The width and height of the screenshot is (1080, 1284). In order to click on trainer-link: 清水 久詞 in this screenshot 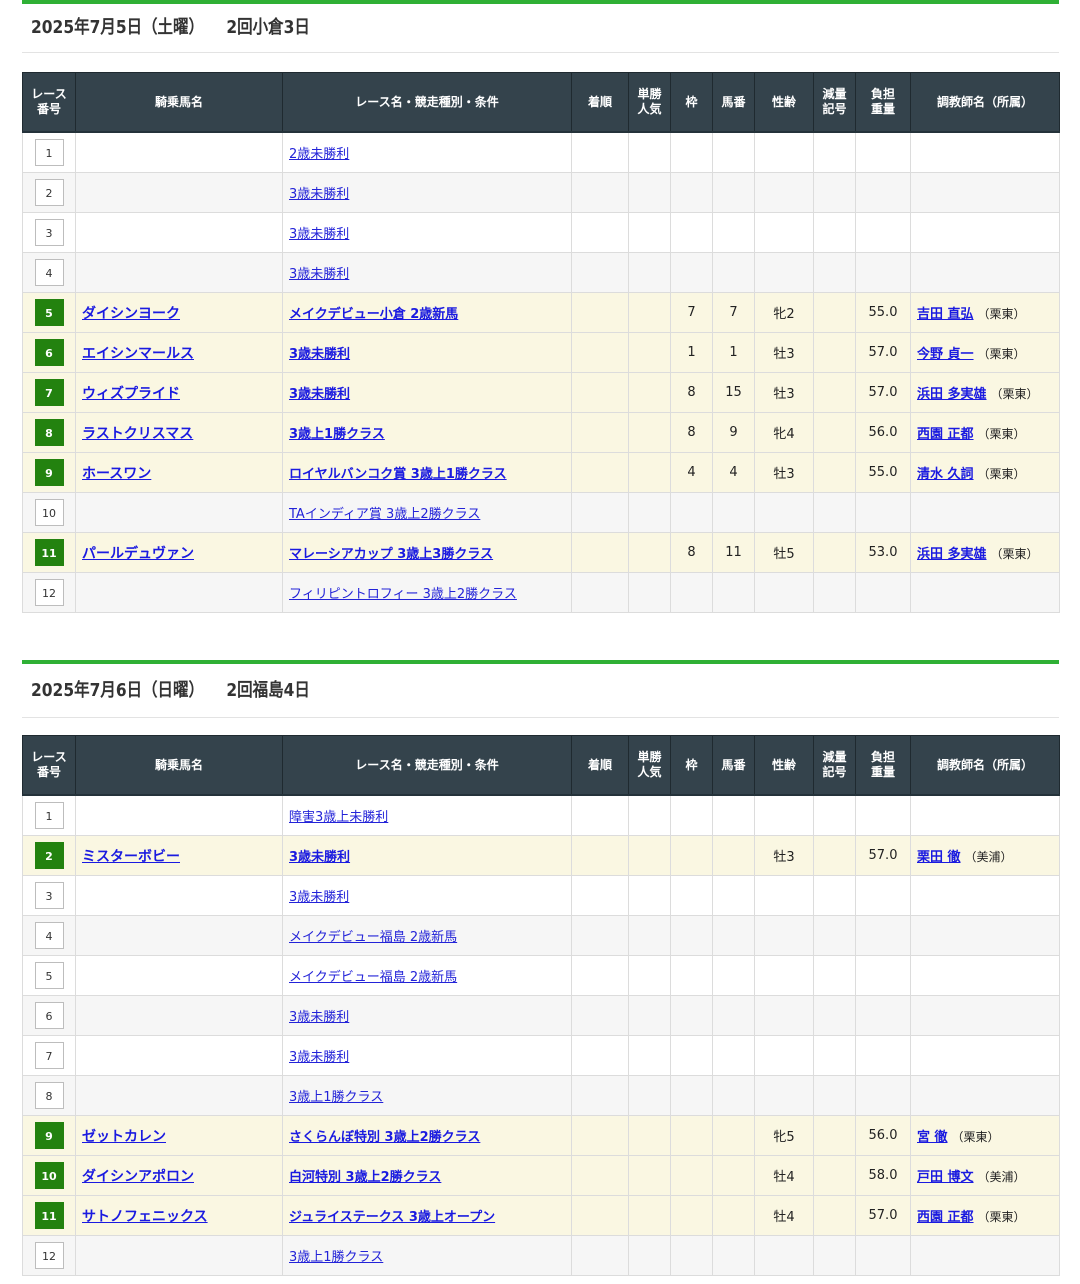, I will do `click(945, 474)`.